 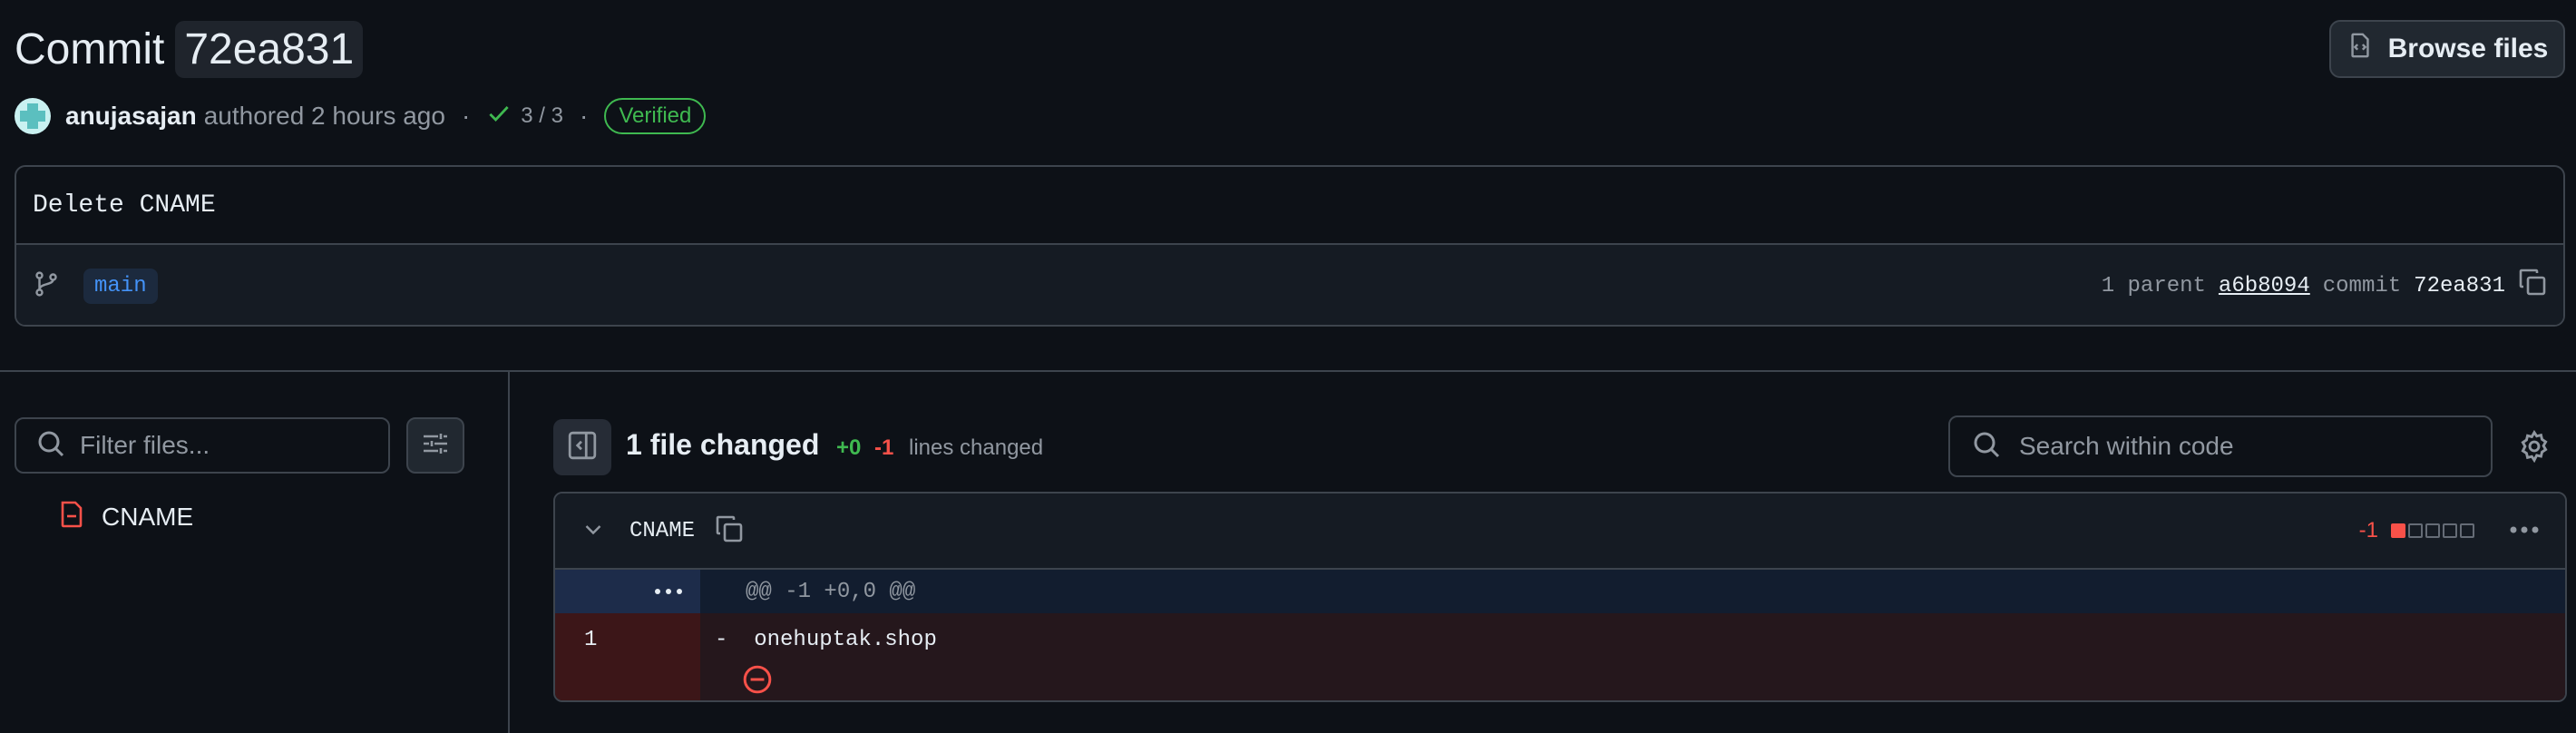 I want to click on diff-stat-blocks, so click(x=2432, y=530).